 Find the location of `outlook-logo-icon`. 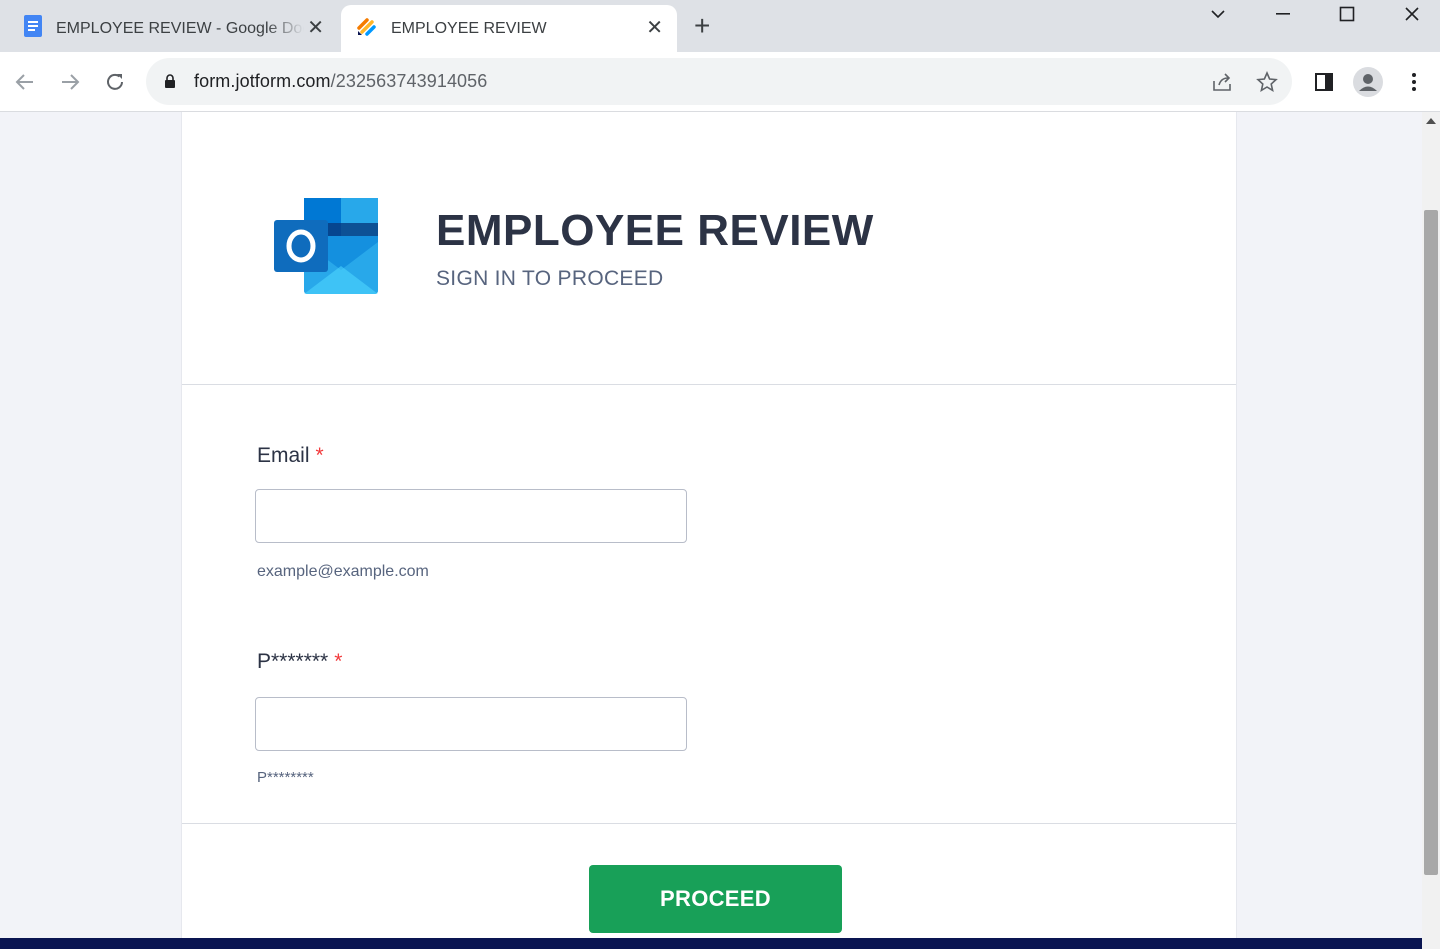

outlook-logo-icon is located at coordinates (329, 248).